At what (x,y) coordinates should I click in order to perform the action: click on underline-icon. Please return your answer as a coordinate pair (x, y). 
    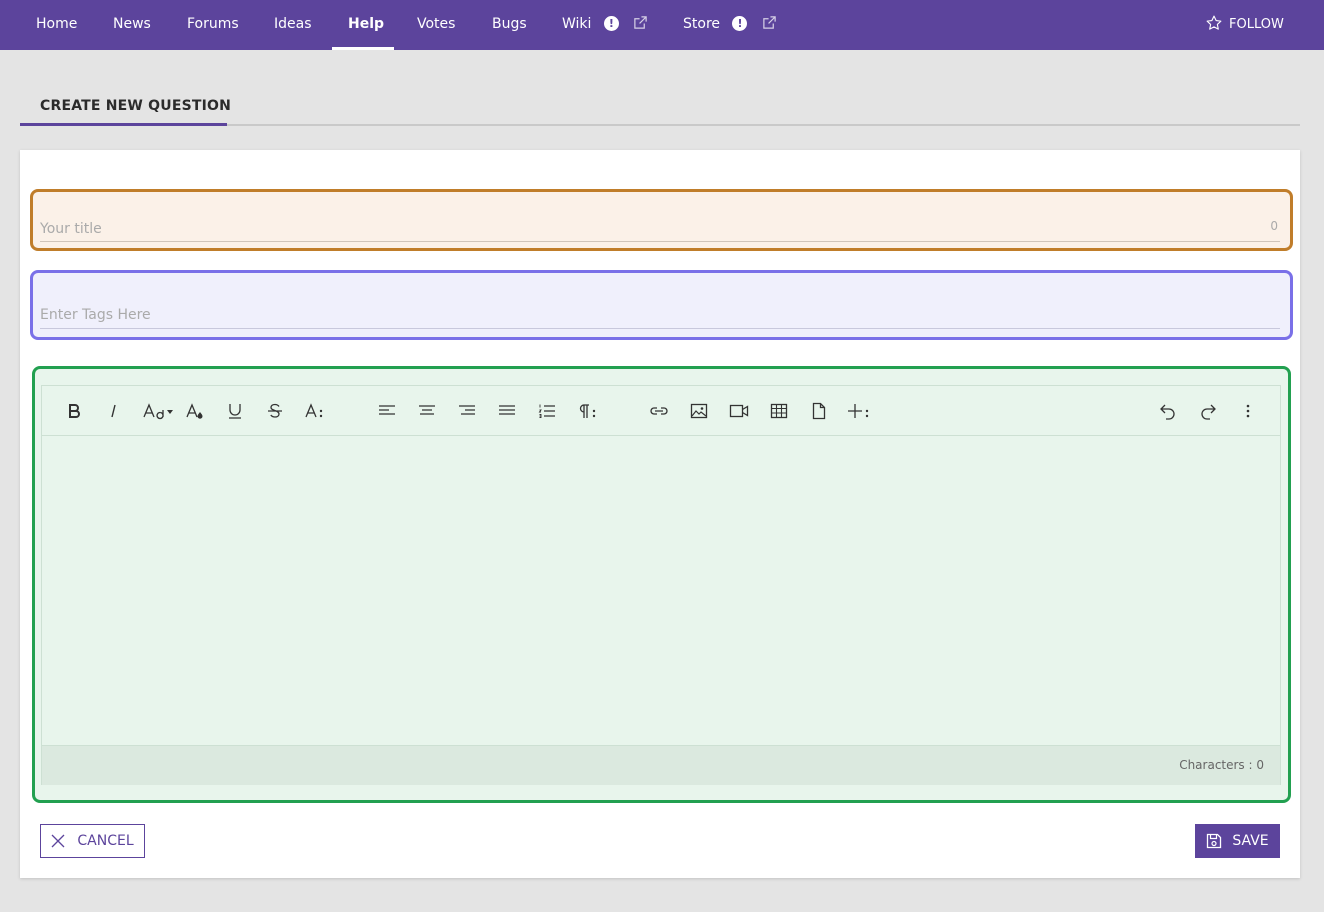
    Looking at the image, I should click on (235, 411).